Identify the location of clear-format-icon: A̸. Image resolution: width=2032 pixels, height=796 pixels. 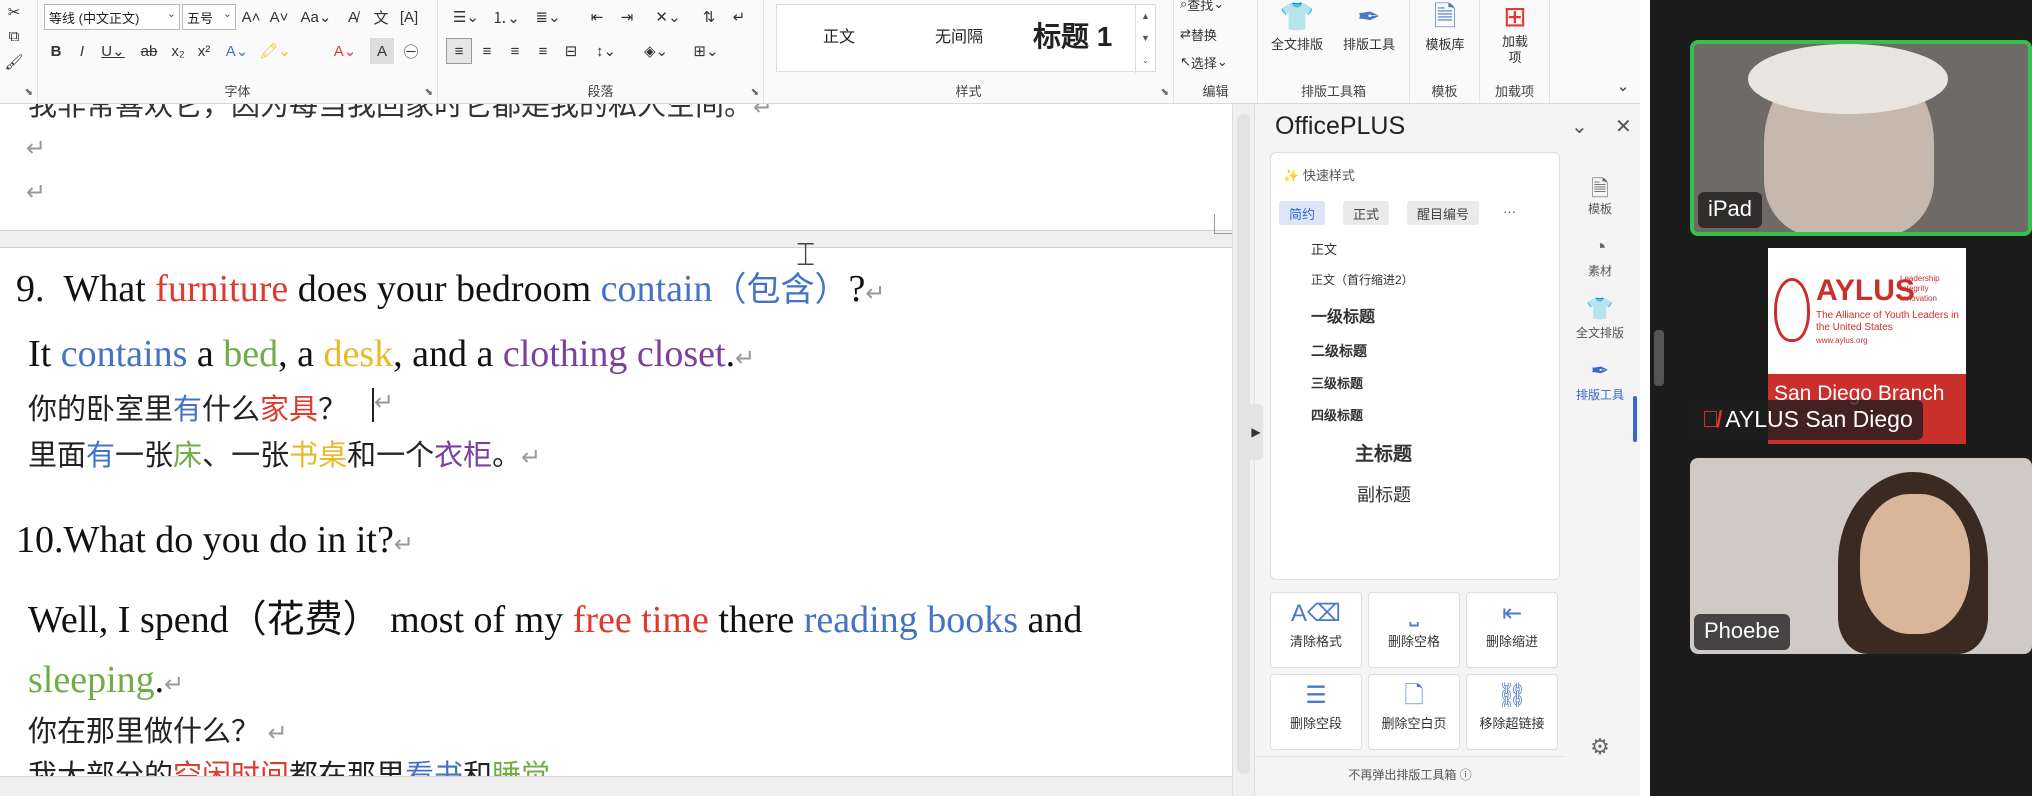
(353, 17).